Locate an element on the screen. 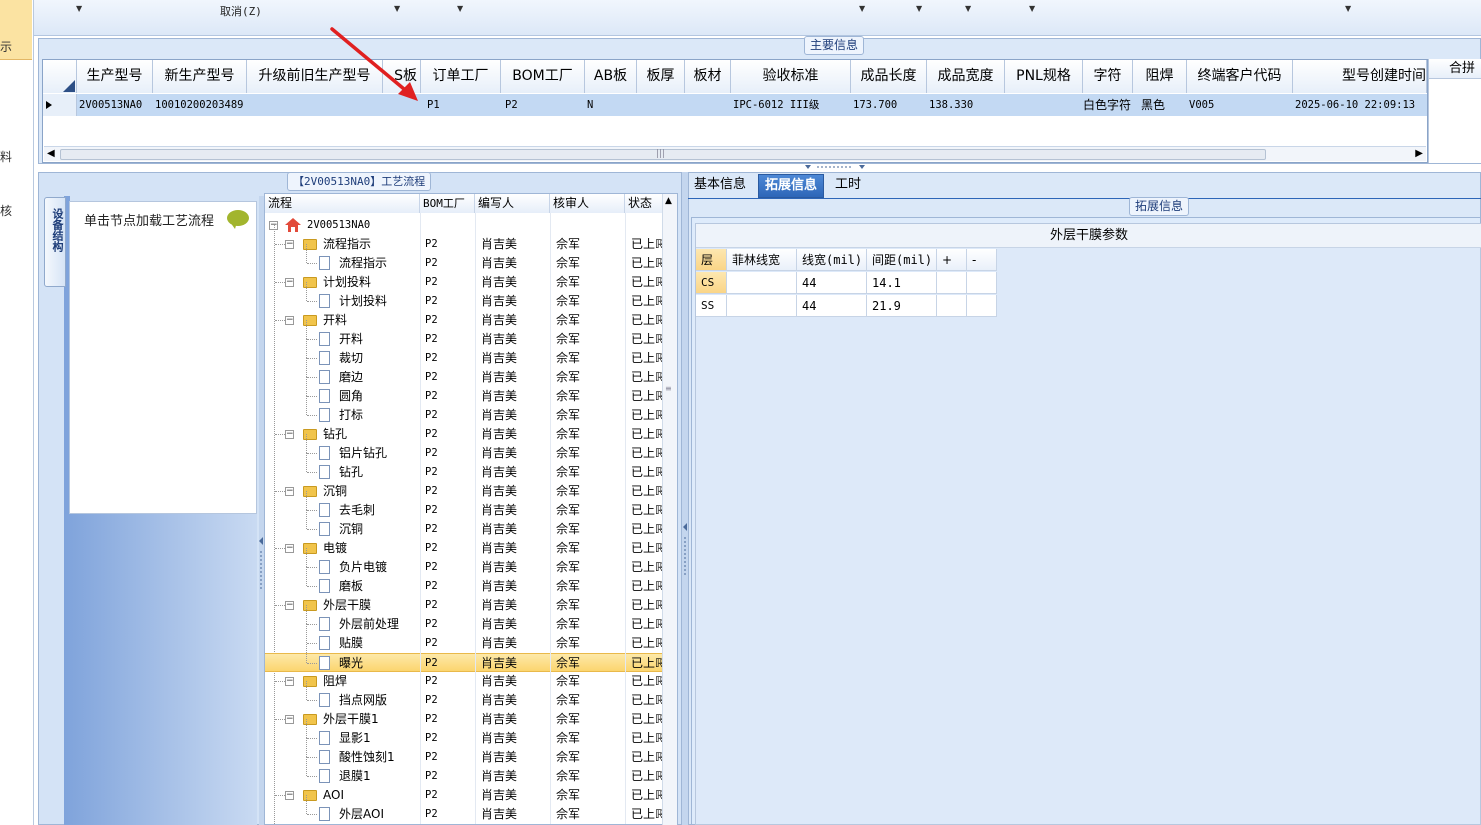  main-grid-hscrollbar: ◀ ||| ▶ is located at coordinates (735, 153).